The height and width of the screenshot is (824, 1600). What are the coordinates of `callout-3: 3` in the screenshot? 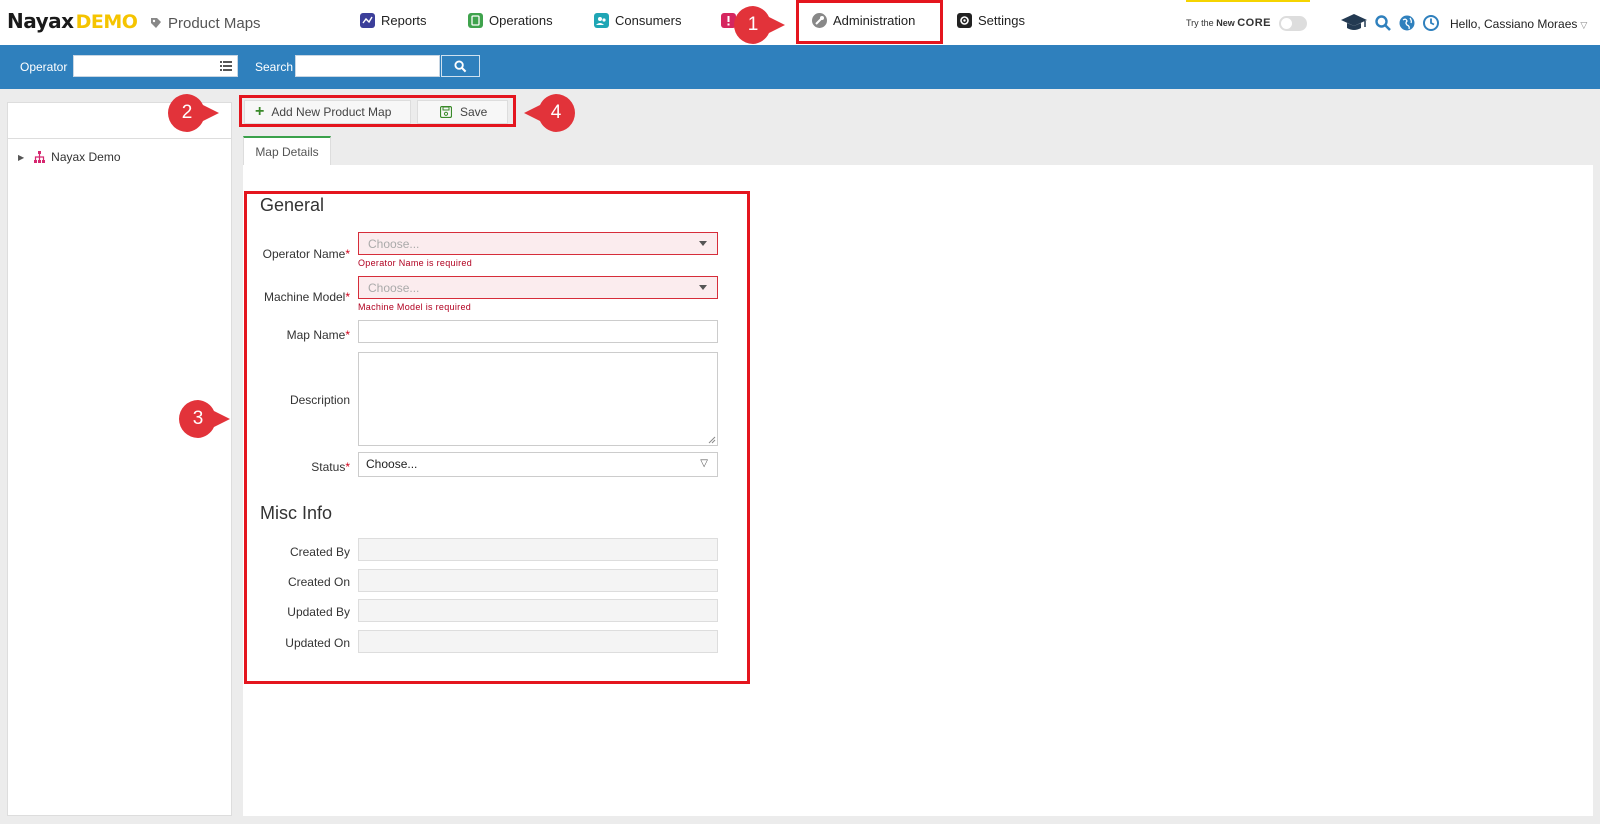 It's located at (204, 419).